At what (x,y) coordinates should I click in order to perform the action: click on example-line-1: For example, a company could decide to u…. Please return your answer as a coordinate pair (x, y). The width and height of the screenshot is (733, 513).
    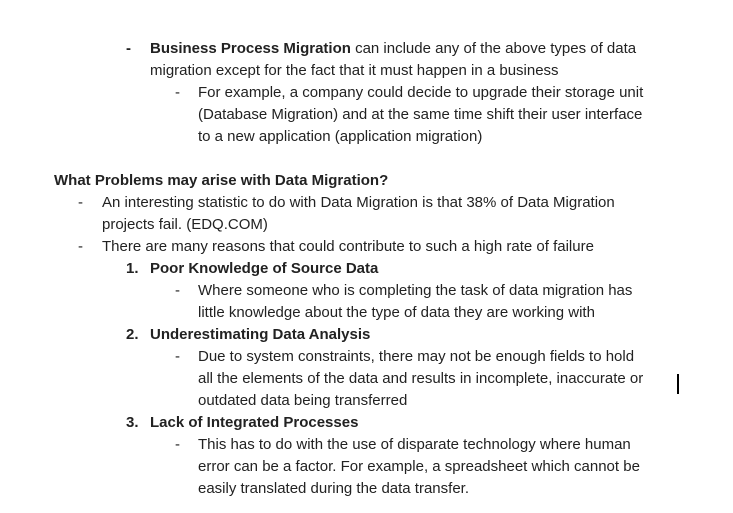
    Looking at the image, I should click on (421, 92).